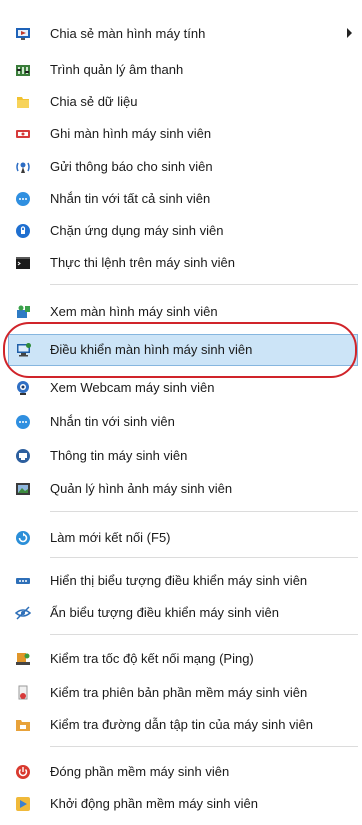 The height and width of the screenshot is (825, 362). What do you see at coordinates (117, 69) in the screenshot?
I see `menu-item-label: Trình quản lý âm thanh` at bounding box center [117, 69].